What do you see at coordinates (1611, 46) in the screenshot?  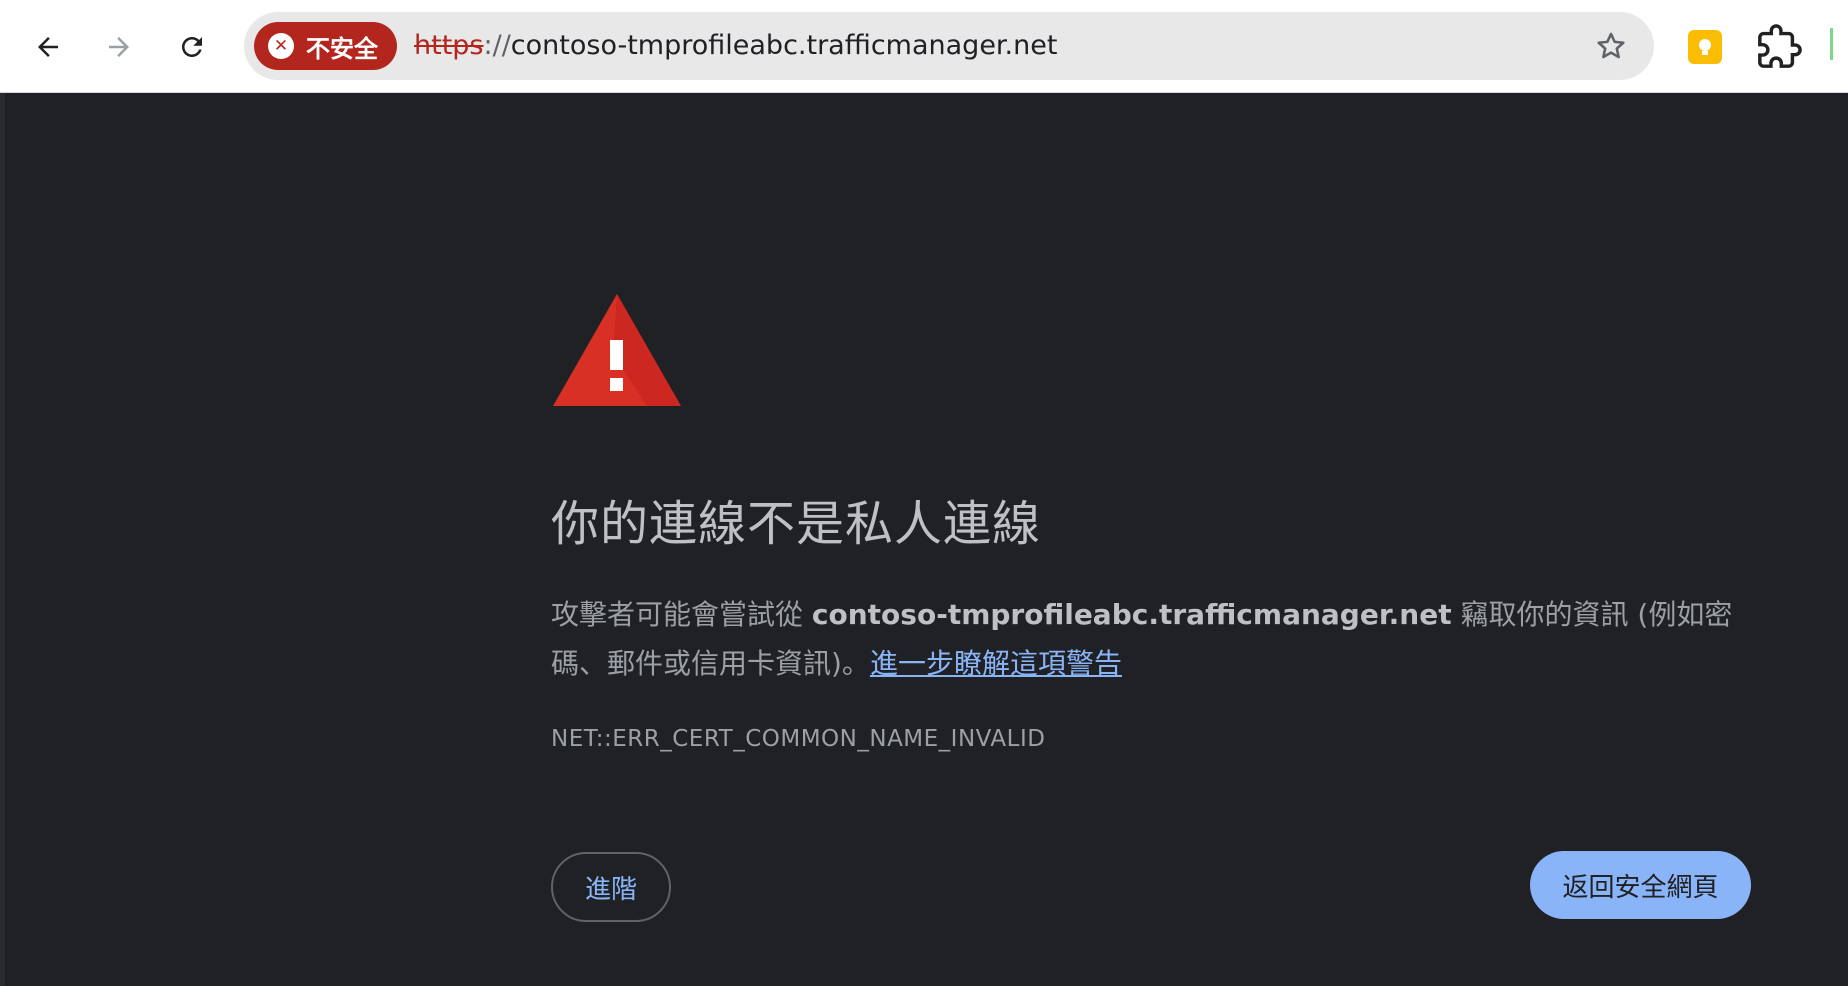 I see `bookmark-star-icon` at bounding box center [1611, 46].